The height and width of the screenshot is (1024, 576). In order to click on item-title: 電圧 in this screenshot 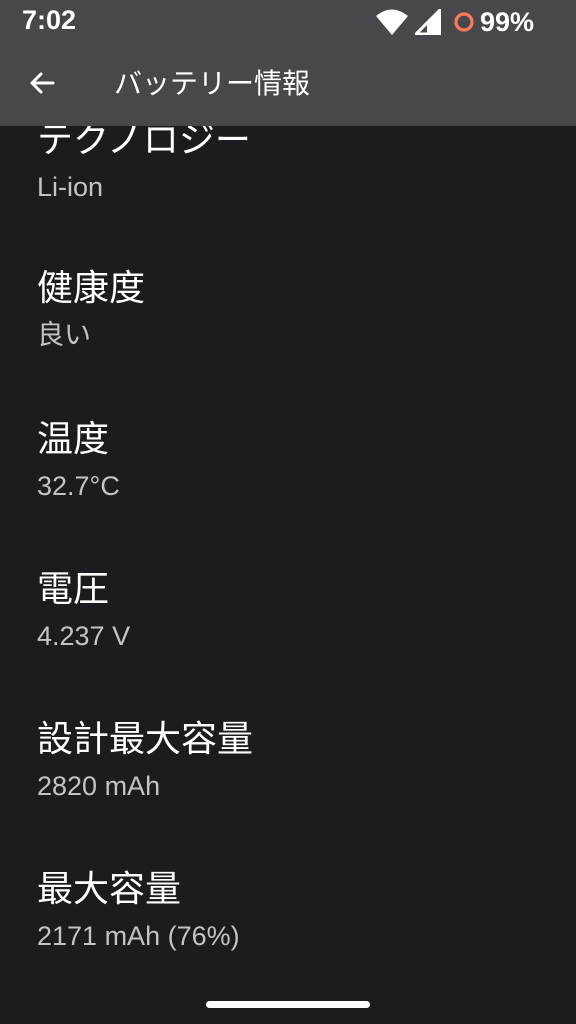, I will do `click(73, 589)`.